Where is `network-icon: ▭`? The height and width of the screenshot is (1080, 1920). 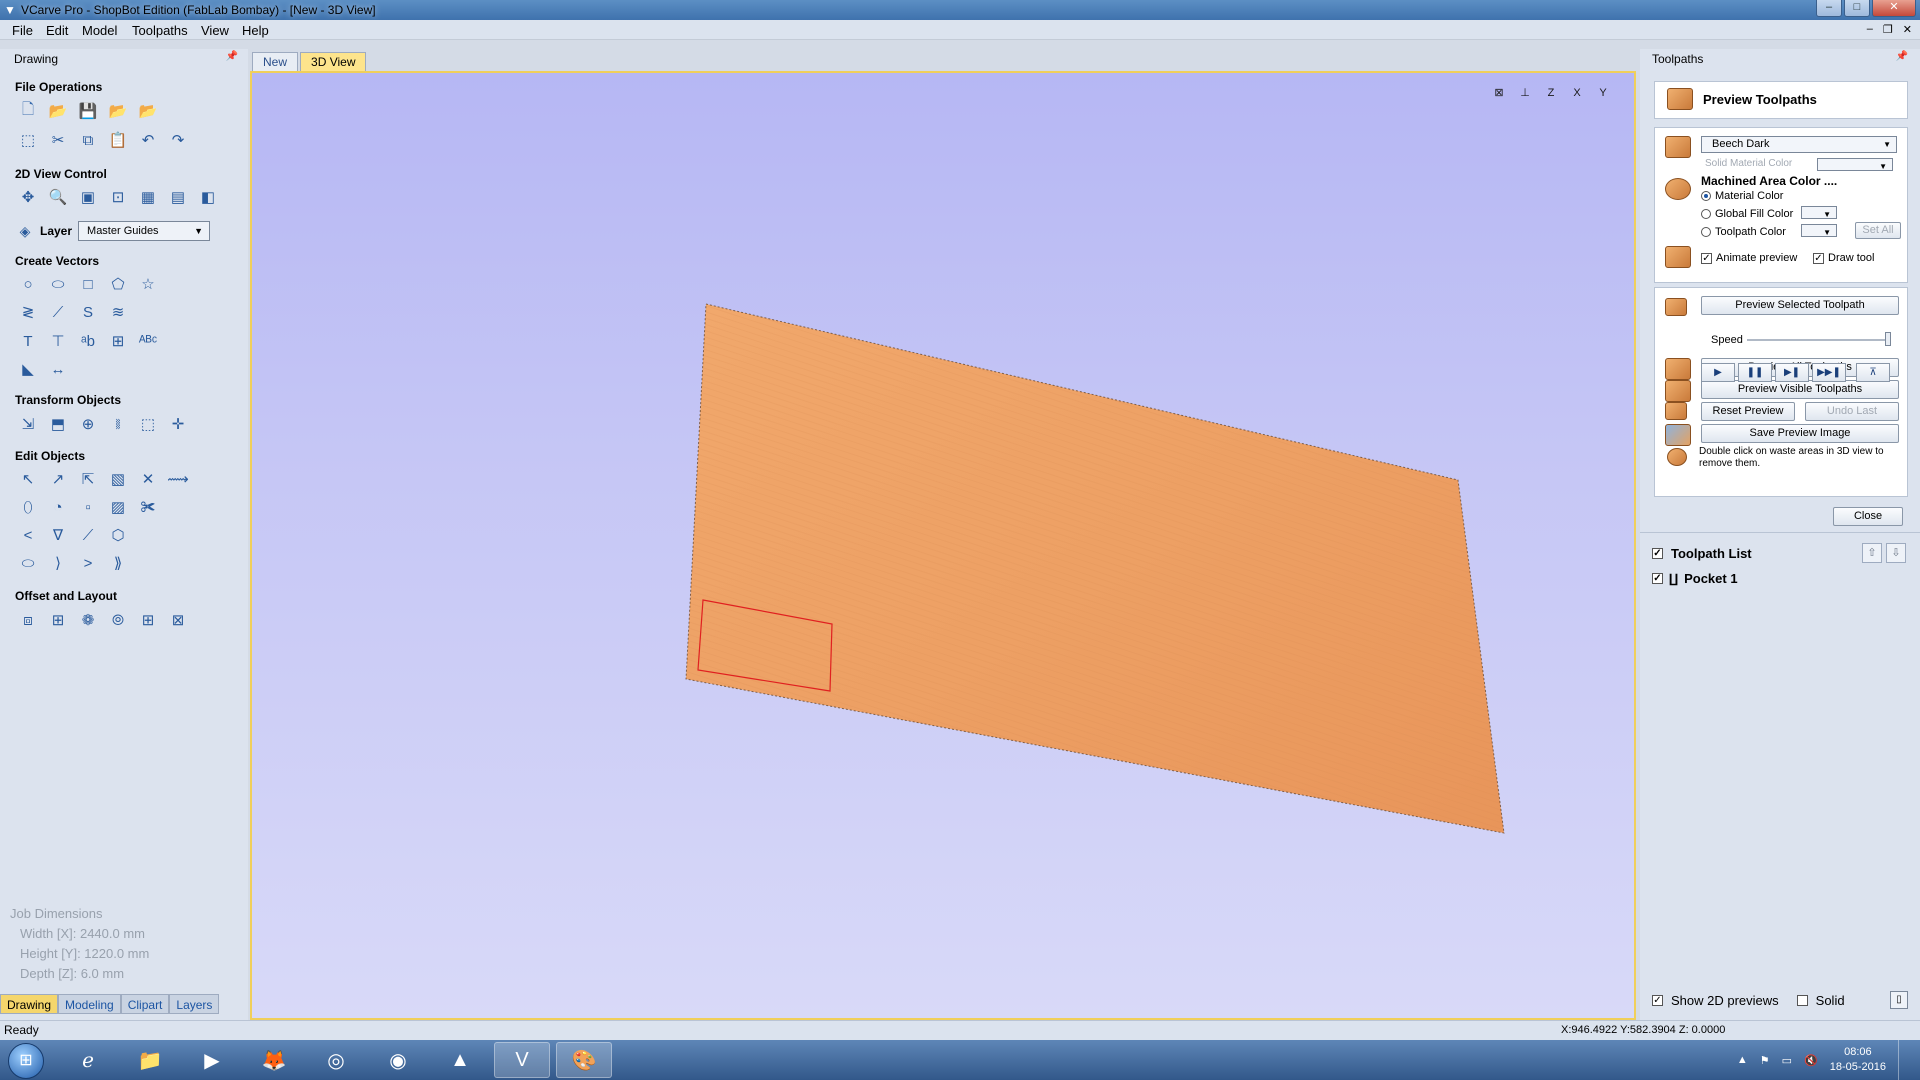 network-icon: ▭ is located at coordinates (1787, 1060).